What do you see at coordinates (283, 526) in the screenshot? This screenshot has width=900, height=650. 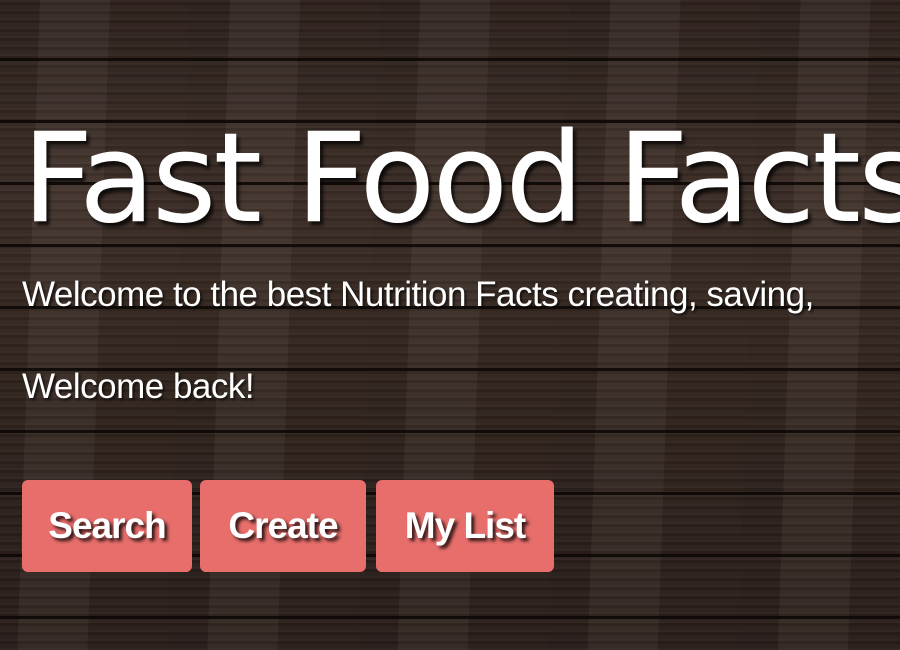 I see `create-button: Create` at bounding box center [283, 526].